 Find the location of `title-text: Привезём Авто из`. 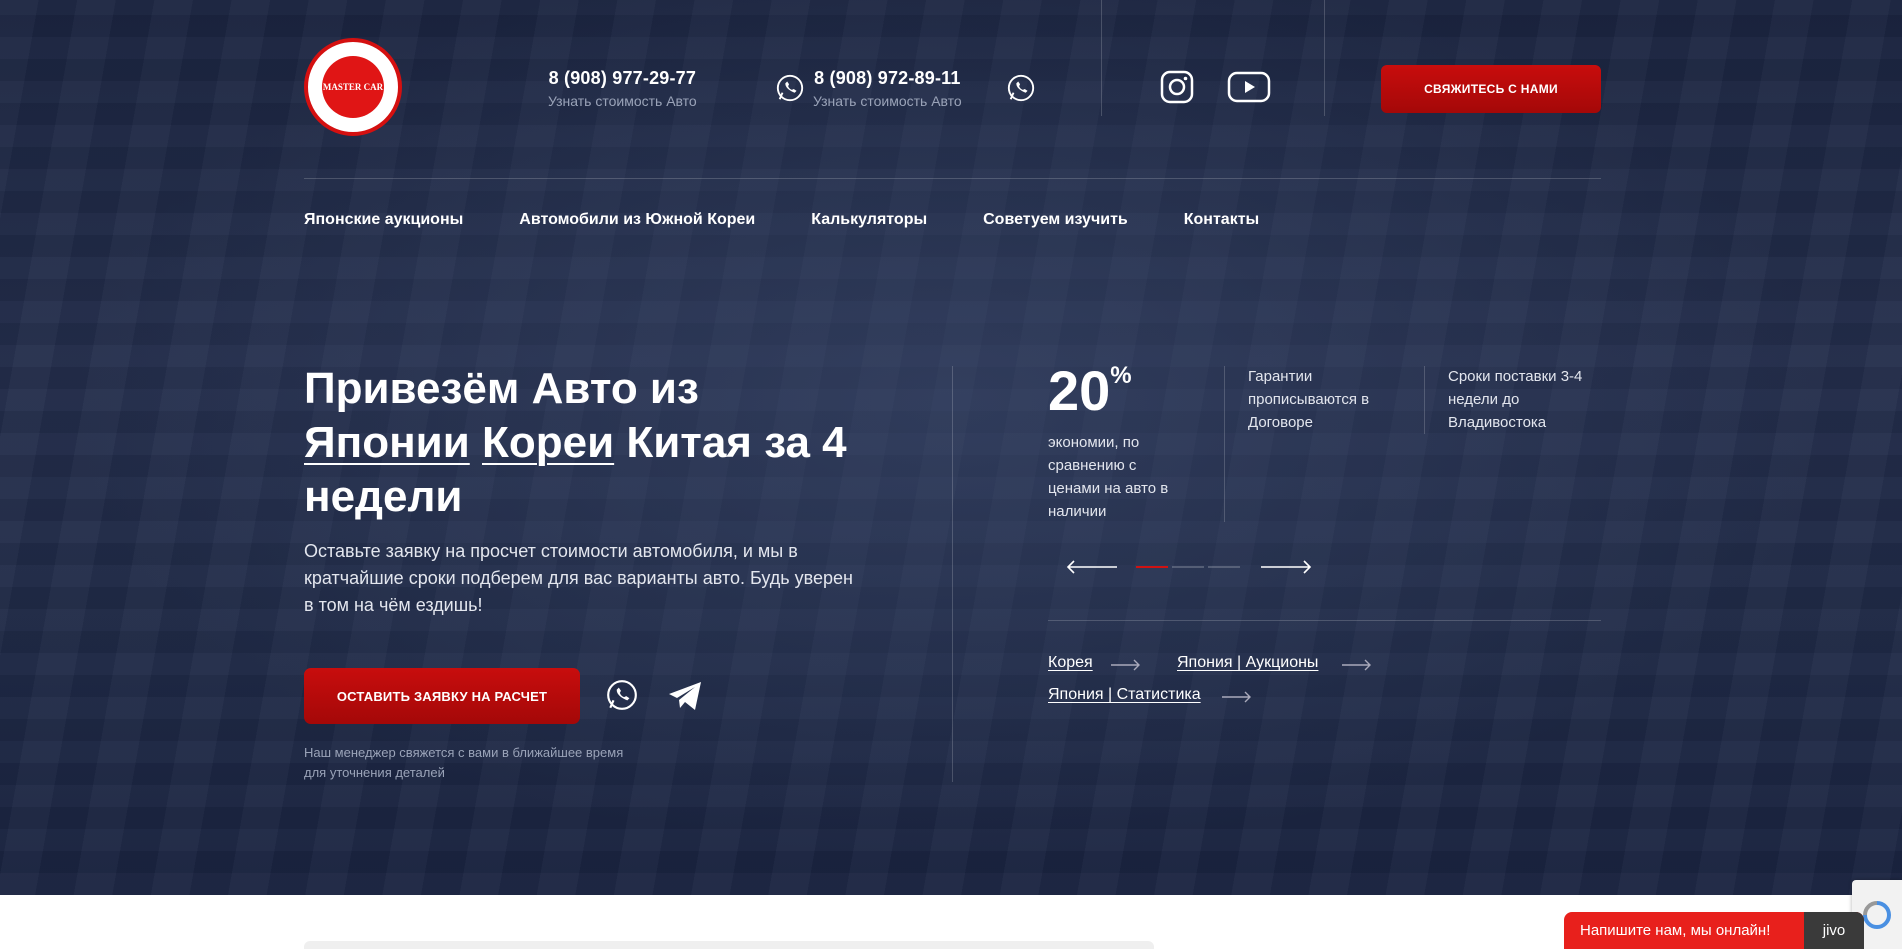

title-text: Привезём Авто из is located at coordinates (501, 388).